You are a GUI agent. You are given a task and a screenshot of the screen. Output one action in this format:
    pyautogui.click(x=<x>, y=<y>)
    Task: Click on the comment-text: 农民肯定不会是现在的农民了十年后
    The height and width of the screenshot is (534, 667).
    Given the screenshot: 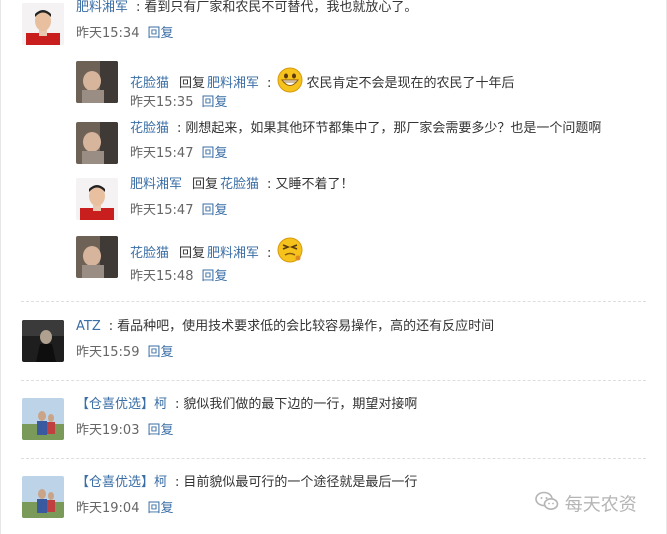 What is the action you would take?
    pyautogui.click(x=410, y=83)
    